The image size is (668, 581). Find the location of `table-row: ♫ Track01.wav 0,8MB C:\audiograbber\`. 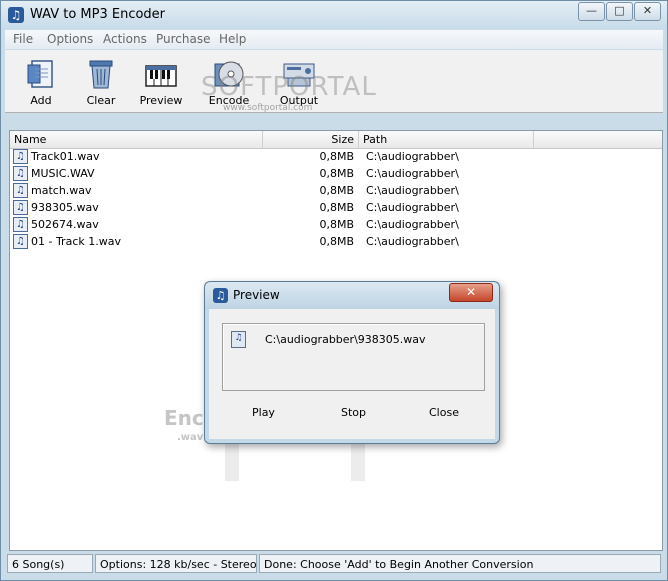

table-row: ♫ Track01.wav 0,8MB C:\audiograbber\ is located at coordinates (336, 156).